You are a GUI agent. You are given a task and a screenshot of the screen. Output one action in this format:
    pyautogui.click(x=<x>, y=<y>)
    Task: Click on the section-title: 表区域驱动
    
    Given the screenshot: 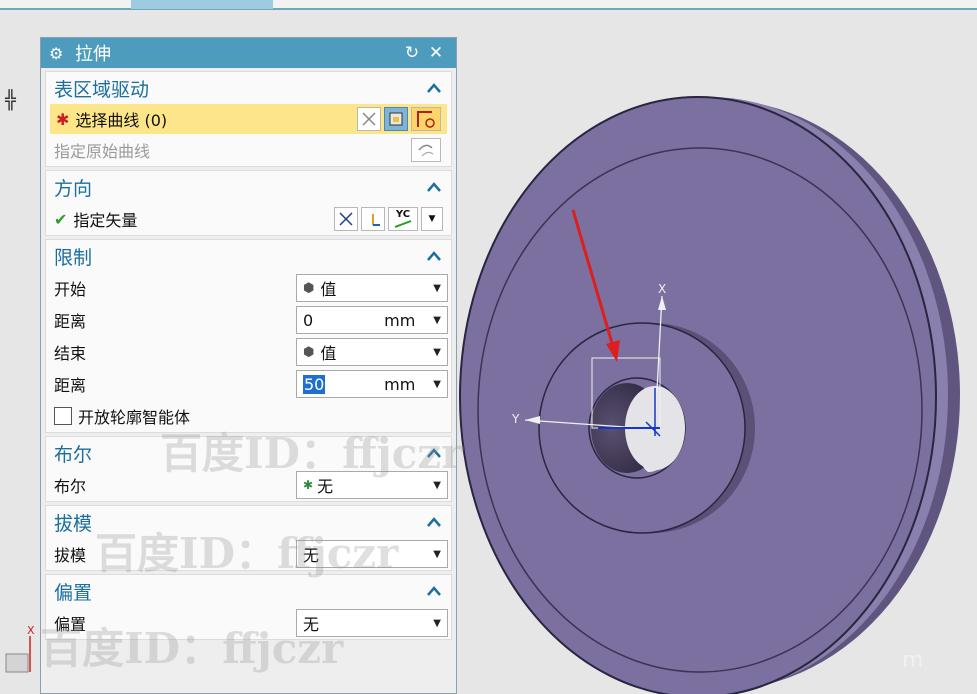 What is the action you would take?
    pyautogui.click(x=102, y=89)
    